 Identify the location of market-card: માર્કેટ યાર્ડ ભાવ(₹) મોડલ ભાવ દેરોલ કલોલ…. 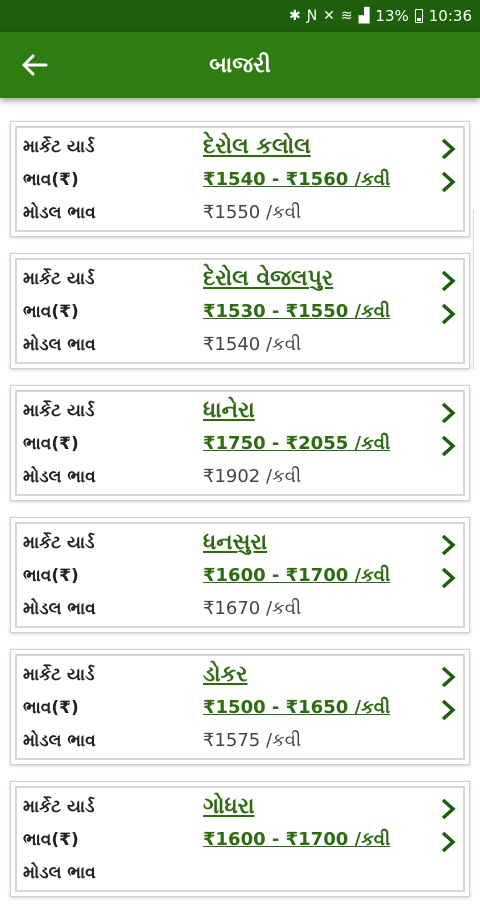
(240, 179).